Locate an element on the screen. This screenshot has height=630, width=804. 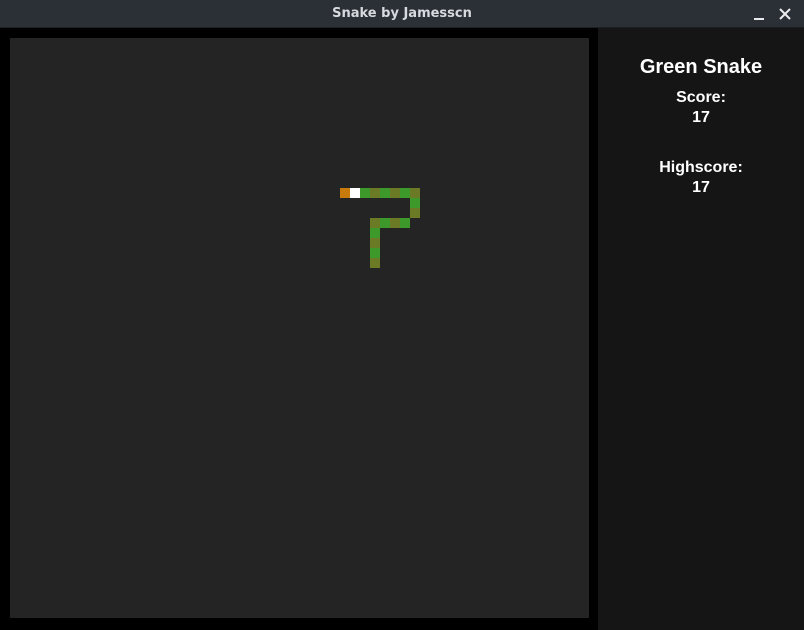
close-button is located at coordinates (785, 14).